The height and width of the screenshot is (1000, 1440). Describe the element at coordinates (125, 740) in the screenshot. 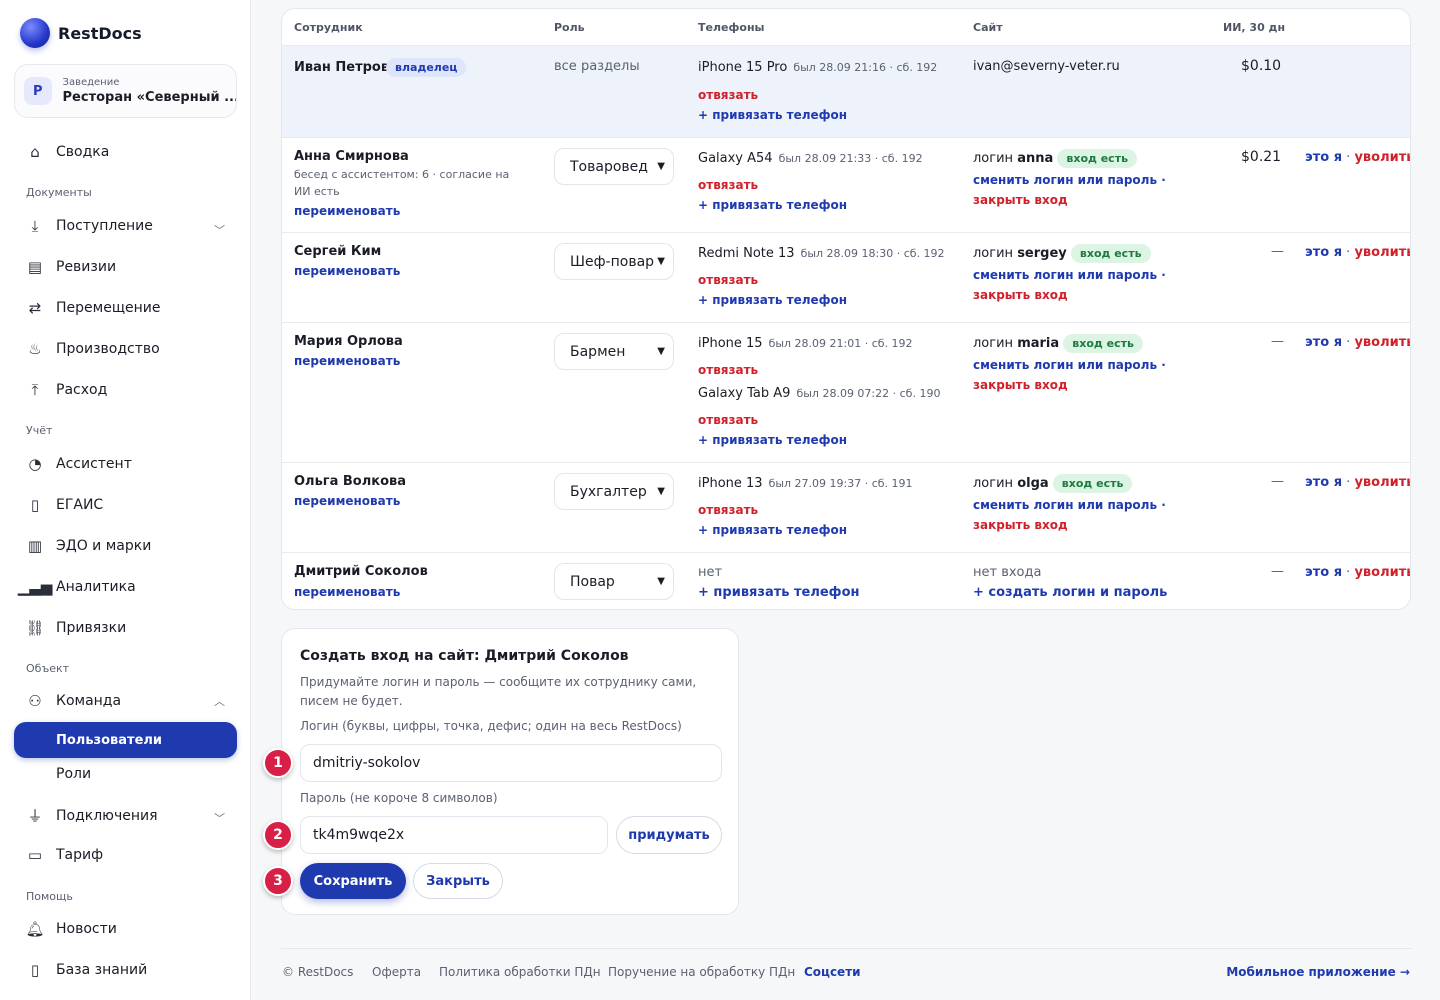

I see `nav-users: Пользователи` at that location.